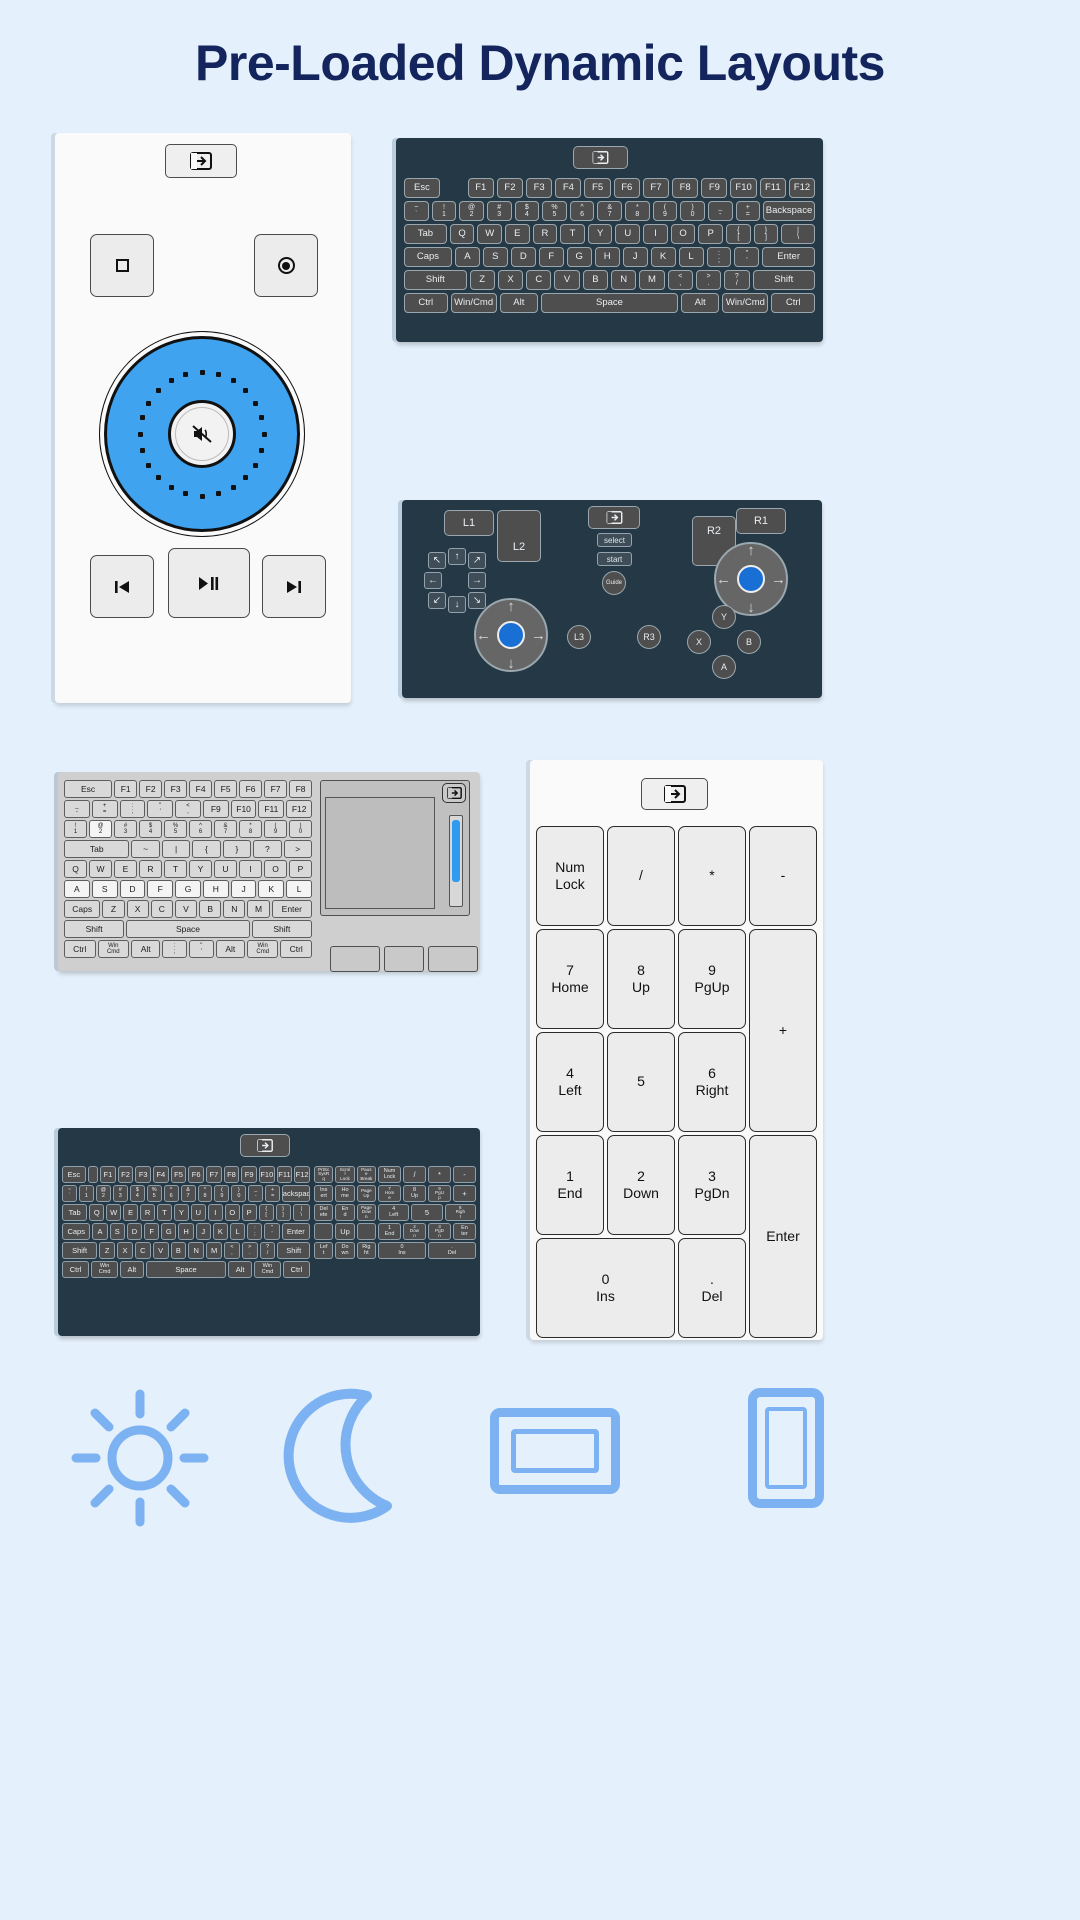  What do you see at coordinates (214, 1174) in the screenshot?
I see `key-f7: F7` at bounding box center [214, 1174].